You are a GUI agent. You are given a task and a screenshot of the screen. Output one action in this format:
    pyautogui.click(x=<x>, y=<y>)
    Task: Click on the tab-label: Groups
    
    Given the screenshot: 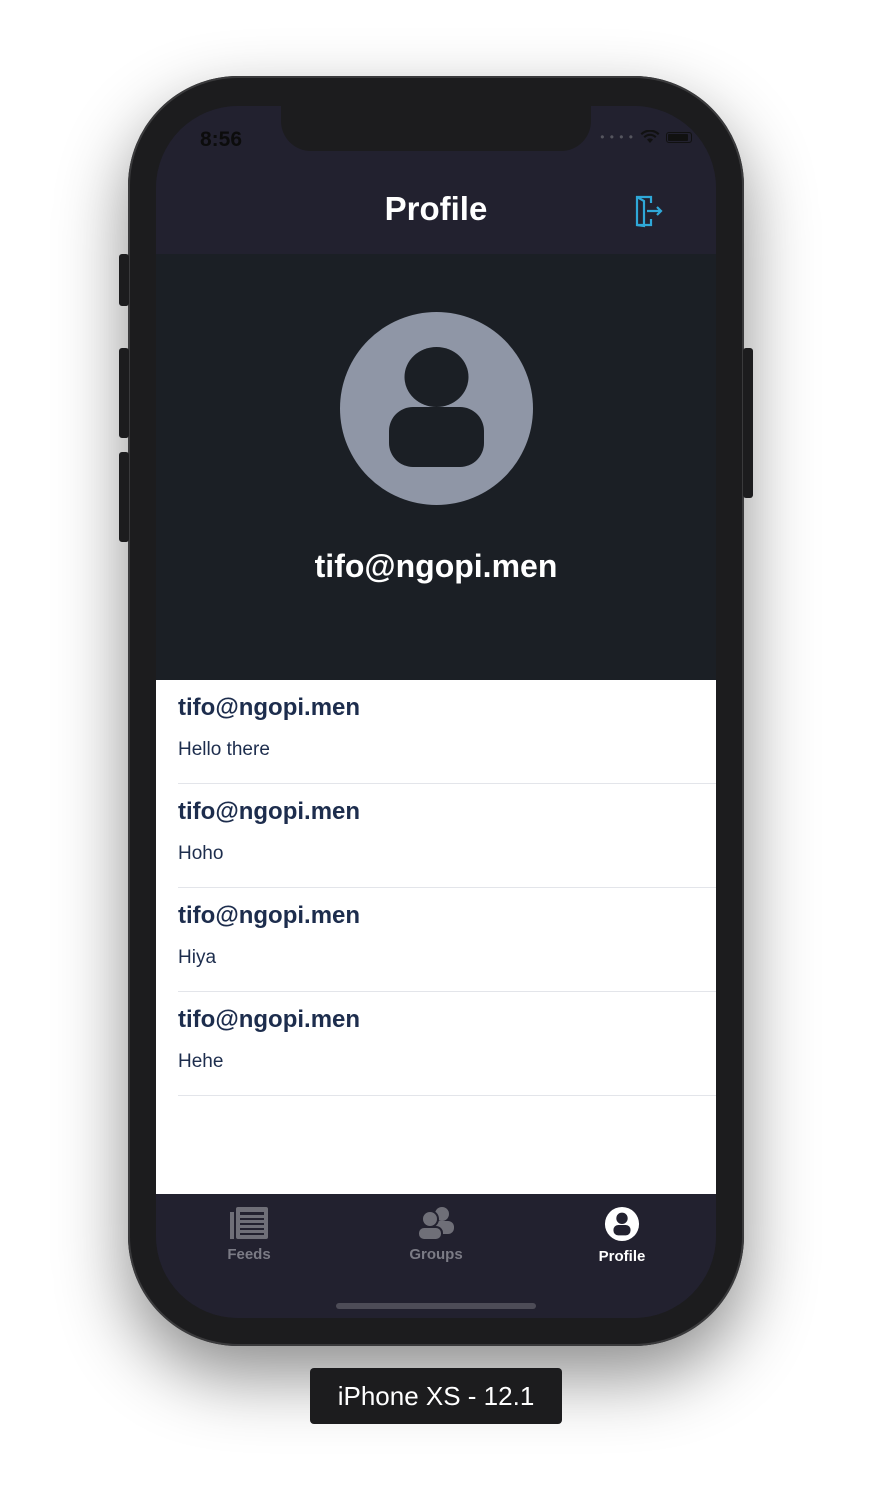 What is the action you would take?
    pyautogui.click(x=436, y=1254)
    